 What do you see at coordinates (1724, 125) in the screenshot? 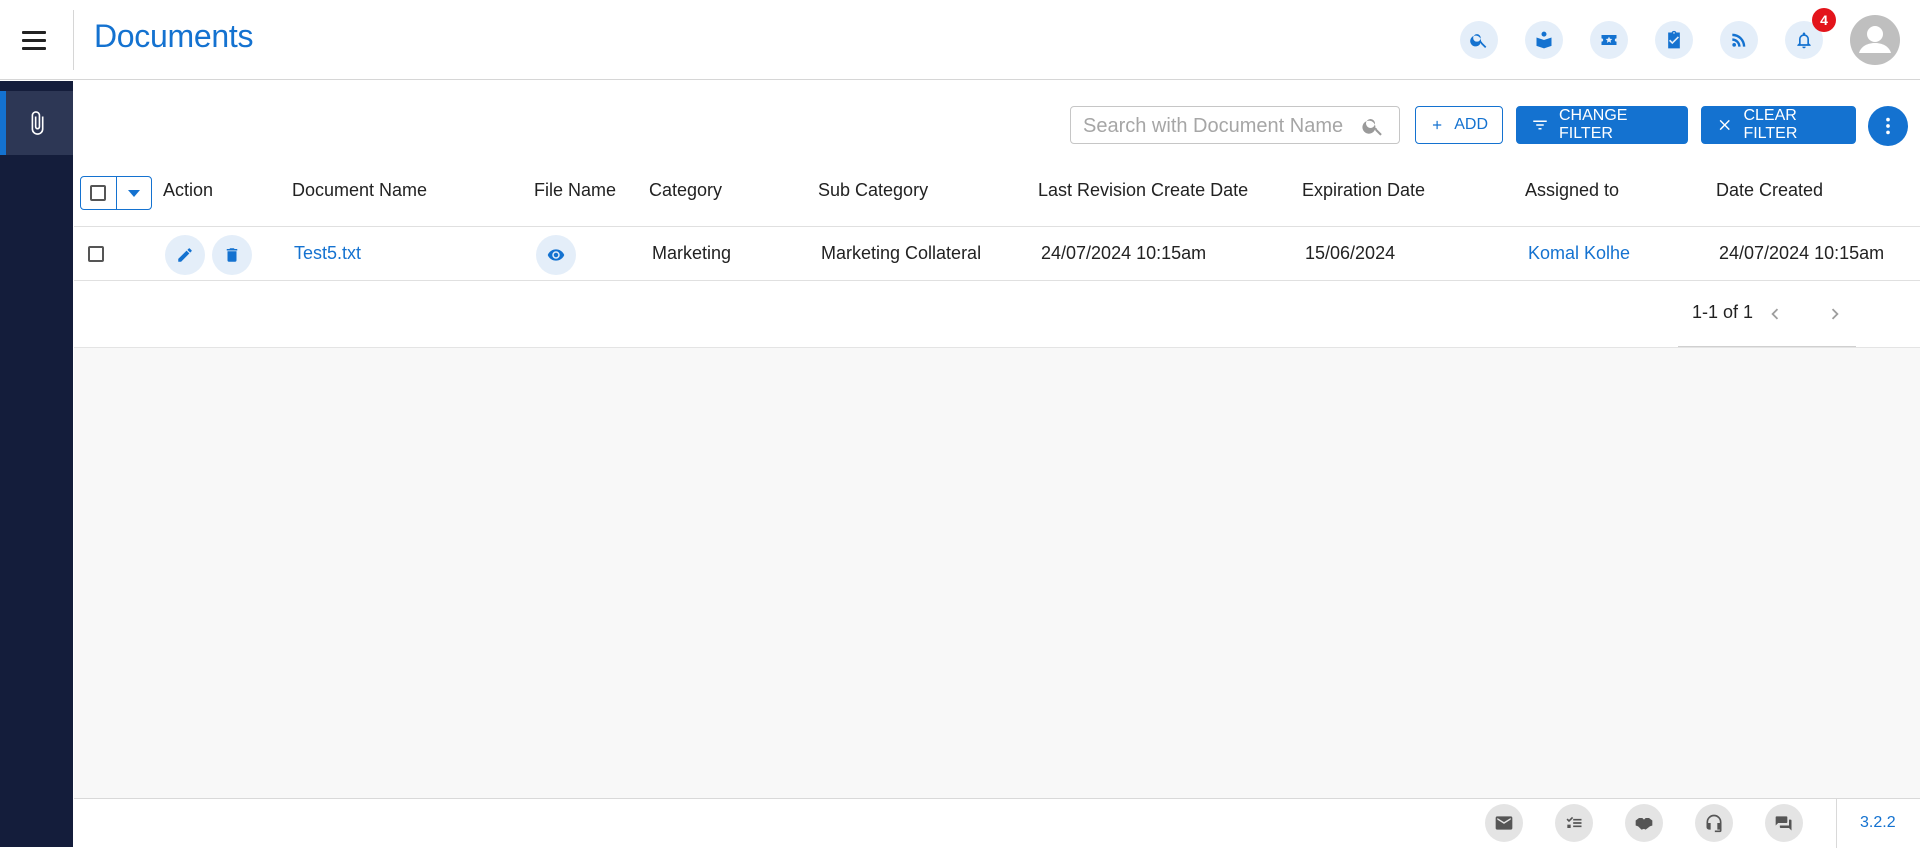
I see `close-icon` at bounding box center [1724, 125].